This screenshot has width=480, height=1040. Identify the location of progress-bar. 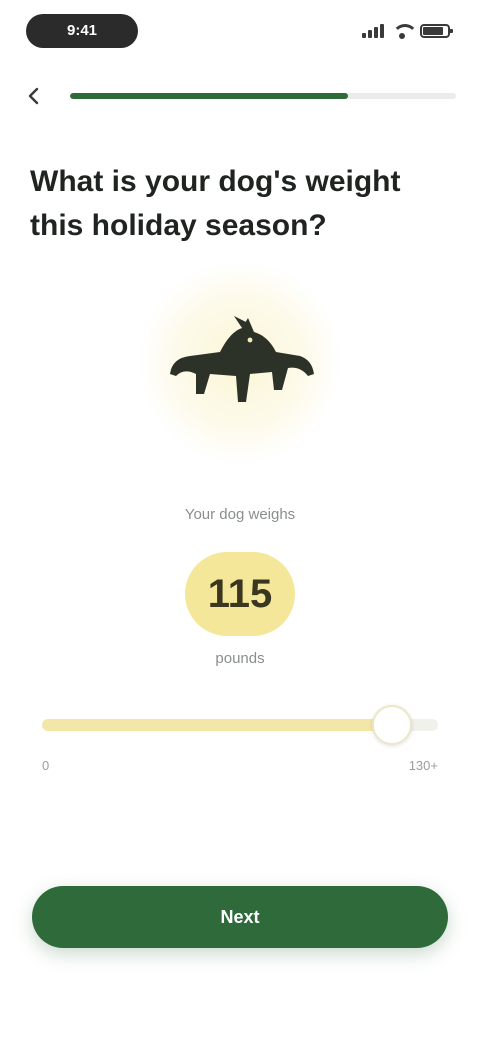
(263, 96).